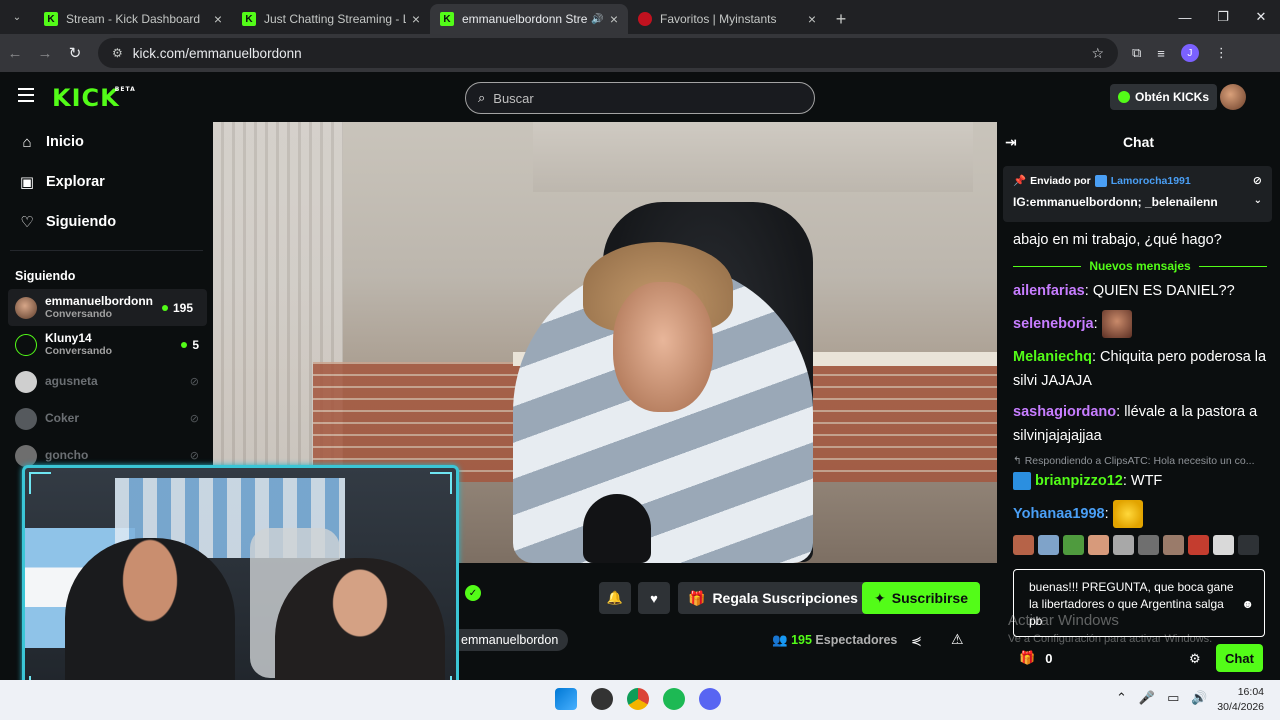 This screenshot has height=720, width=1280. Describe the element at coordinates (1223, 17) in the screenshot. I see `restore-icon: ❐` at that location.